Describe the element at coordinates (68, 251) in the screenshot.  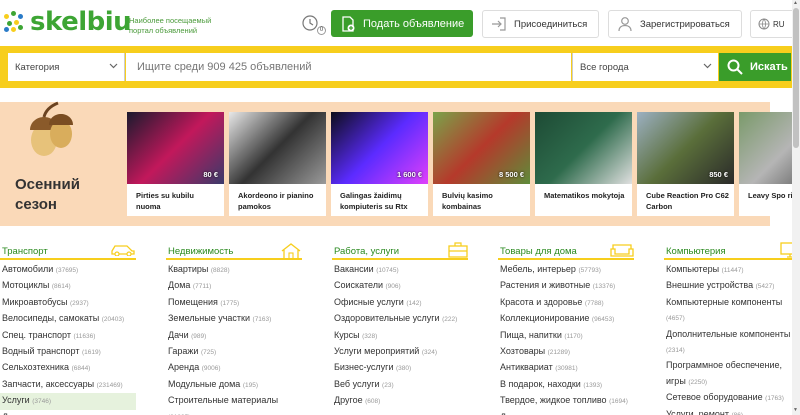
I see `category-heading: Транспорт` at that location.